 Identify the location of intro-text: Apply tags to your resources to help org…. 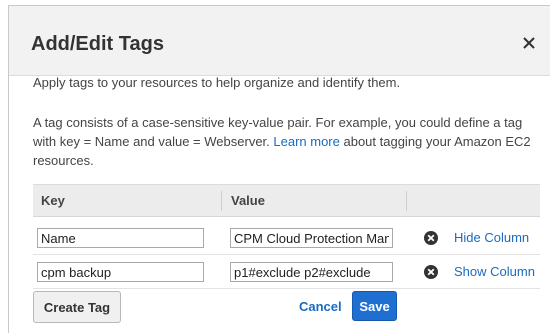
(217, 82).